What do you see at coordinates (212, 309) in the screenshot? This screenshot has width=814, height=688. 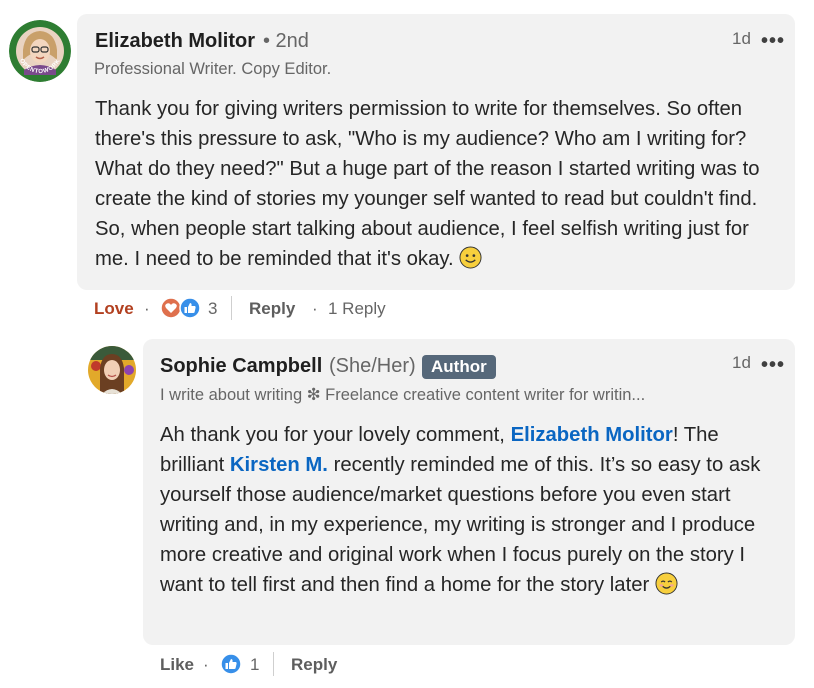 I see `reaction-count: 3` at bounding box center [212, 309].